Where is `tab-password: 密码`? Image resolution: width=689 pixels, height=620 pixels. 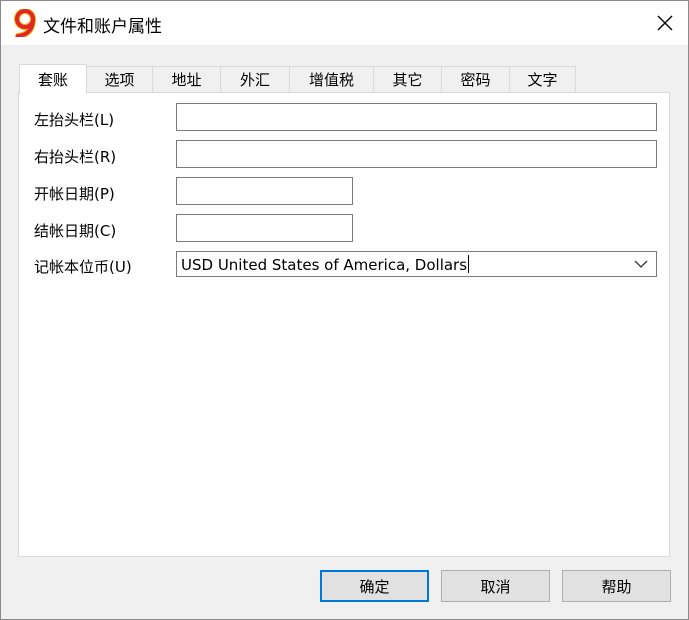
tab-password: 密码 is located at coordinates (475, 79).